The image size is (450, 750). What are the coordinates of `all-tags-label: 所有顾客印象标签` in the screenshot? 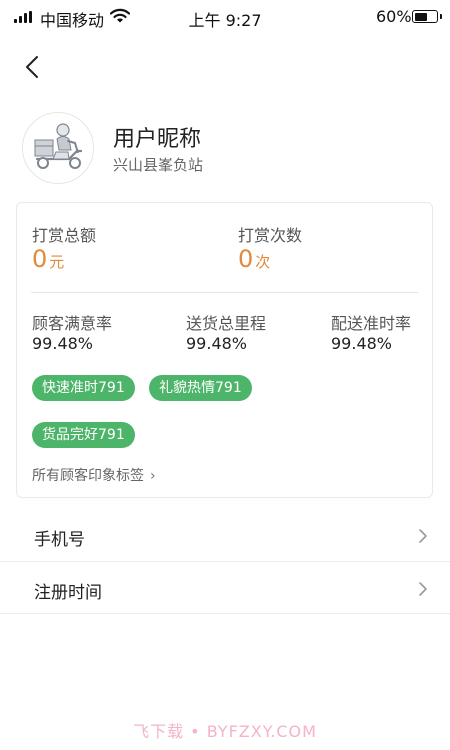 It's located at (88, 476).